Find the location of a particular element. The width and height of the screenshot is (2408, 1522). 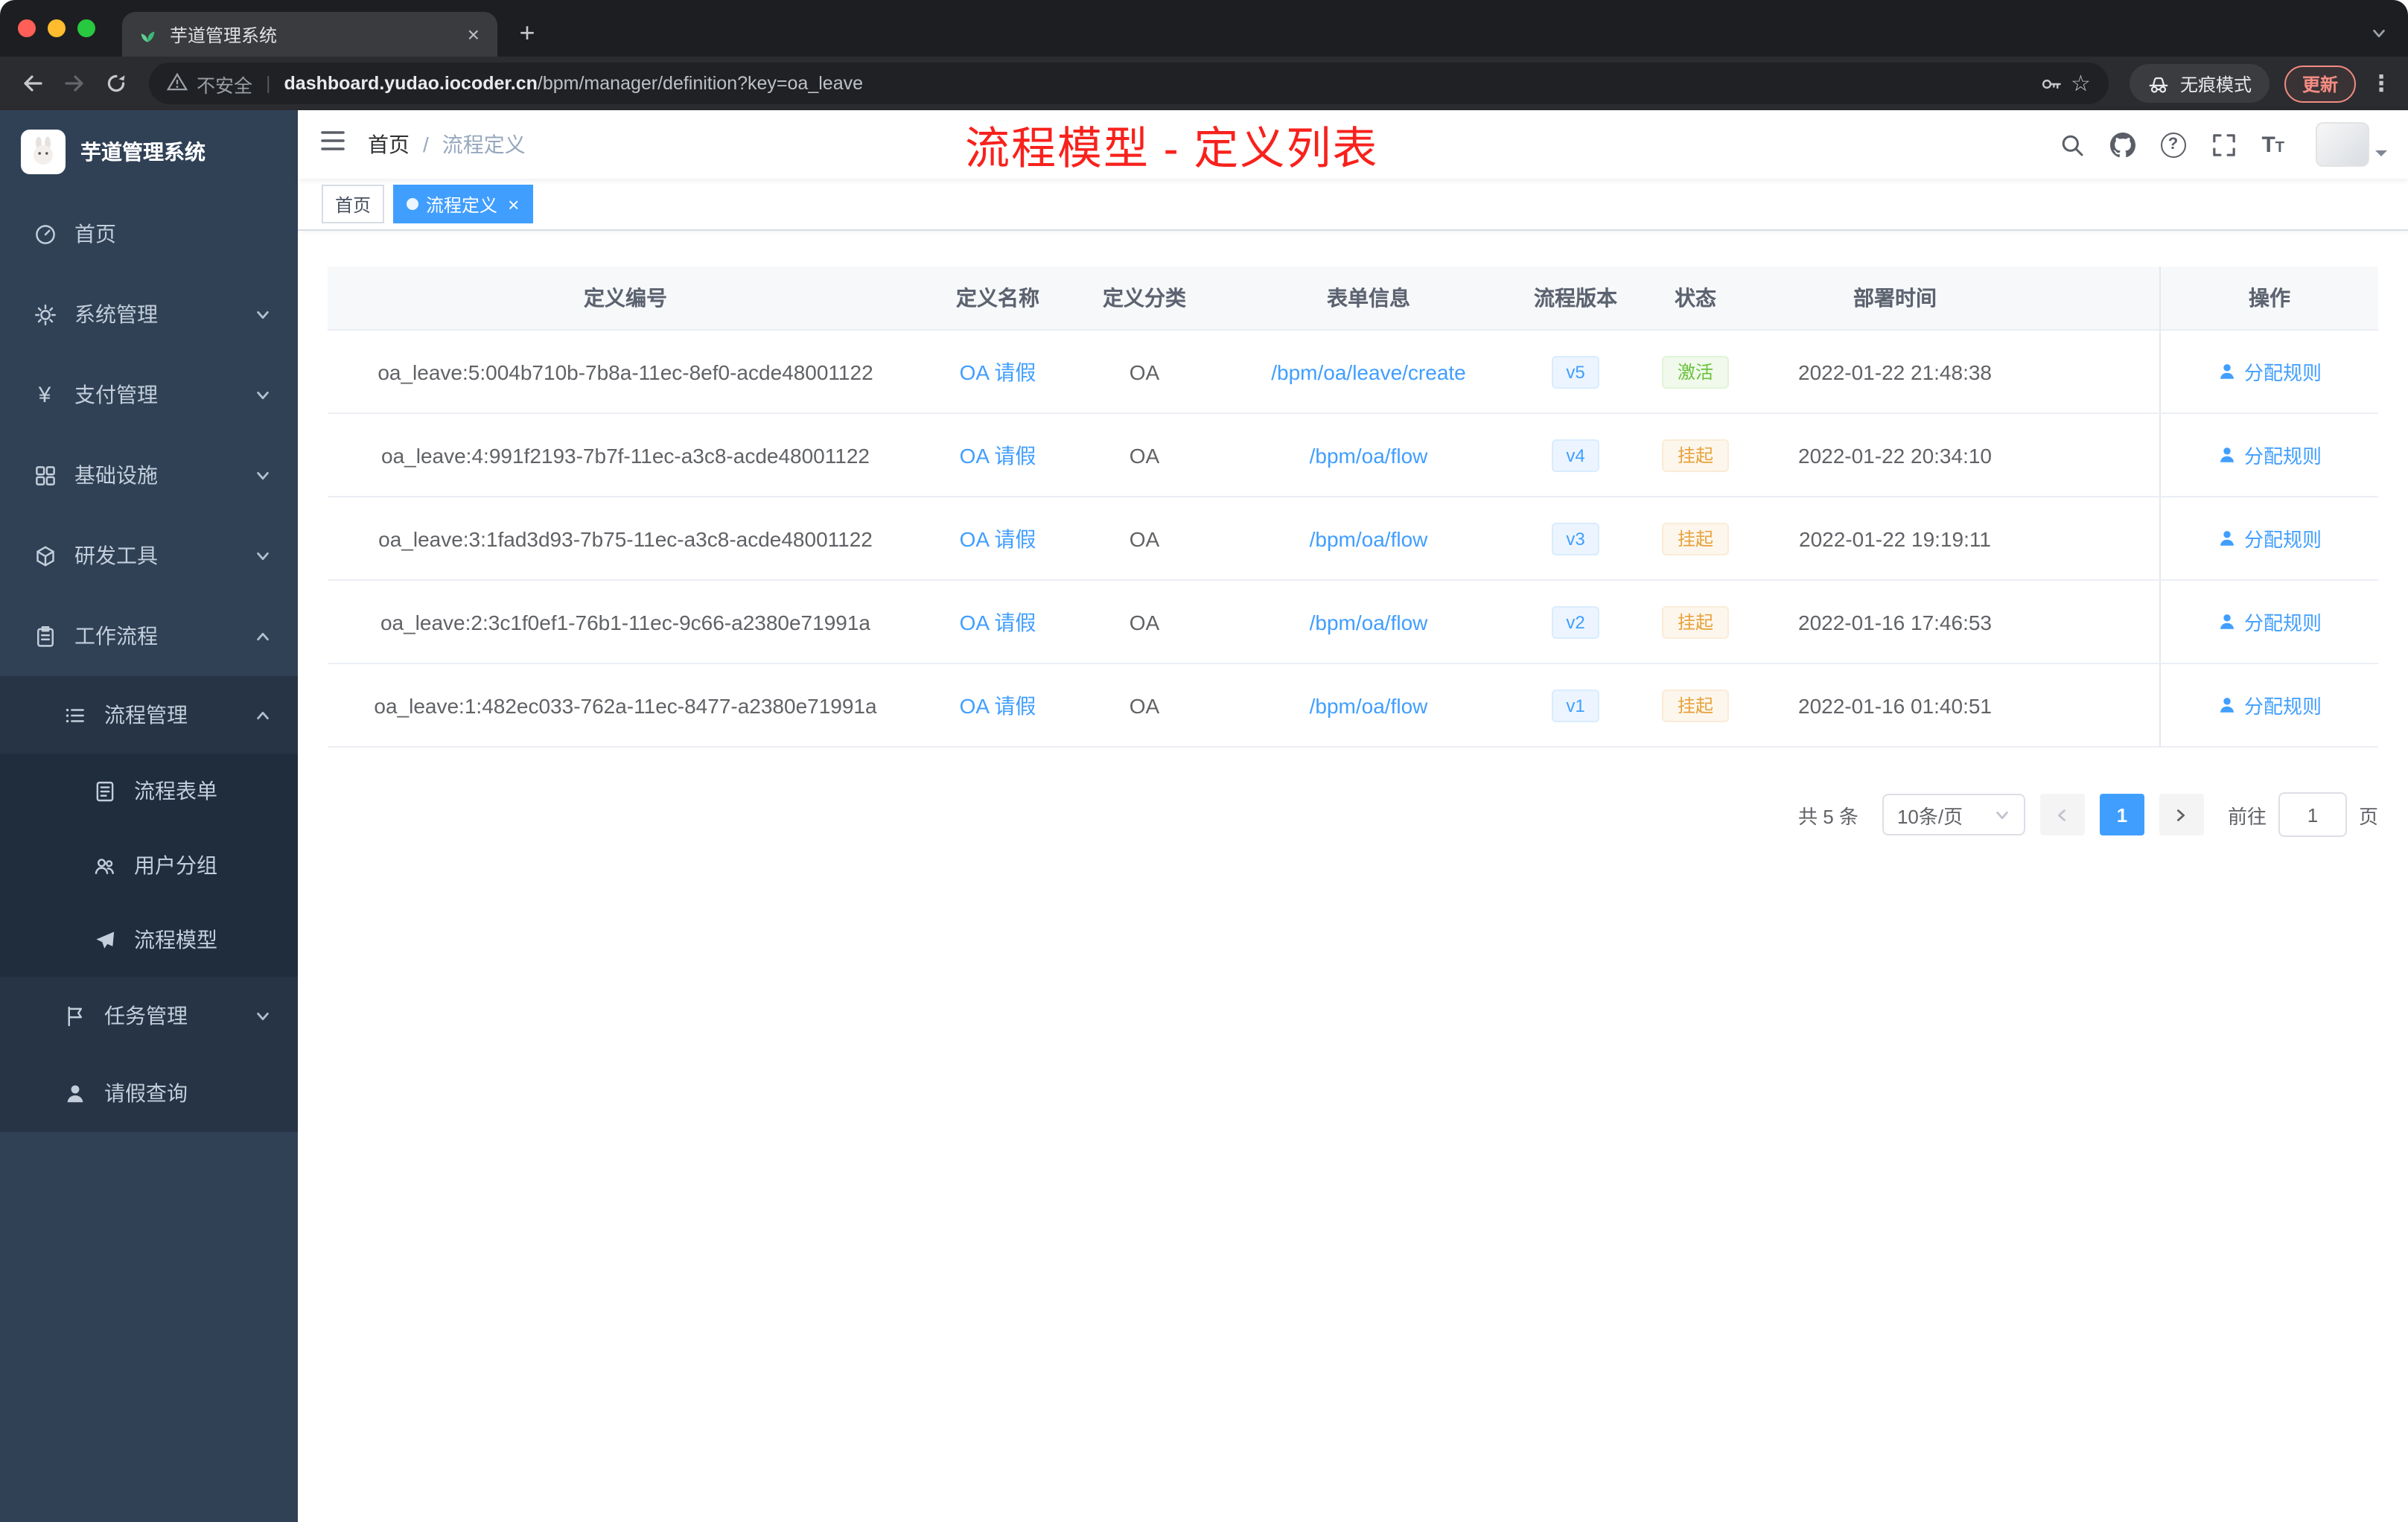

tag-process-definition: 流程定义 × is located at coordinates (463, 204).